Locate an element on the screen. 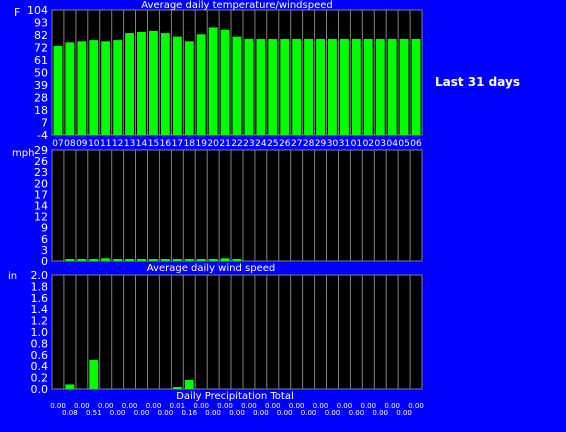 Image resolution: width=566 pixels, height=432 pixels. temperature-y-tick-label: 72 is located at coordinates (41, 48).